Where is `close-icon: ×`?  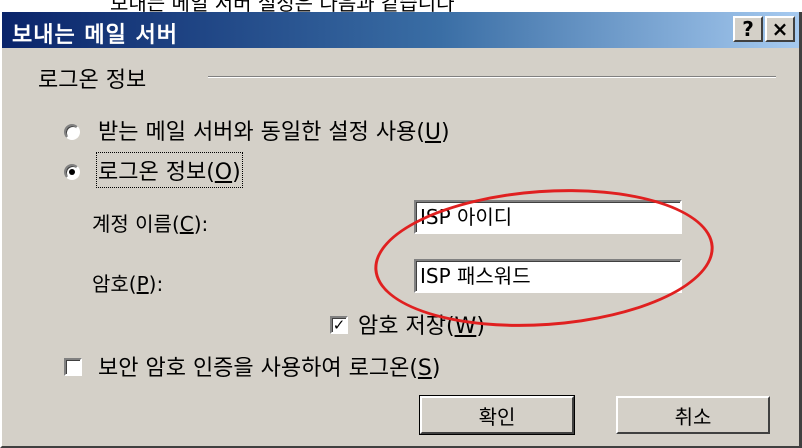
close-icon: × is located at coordinates (780, 29).